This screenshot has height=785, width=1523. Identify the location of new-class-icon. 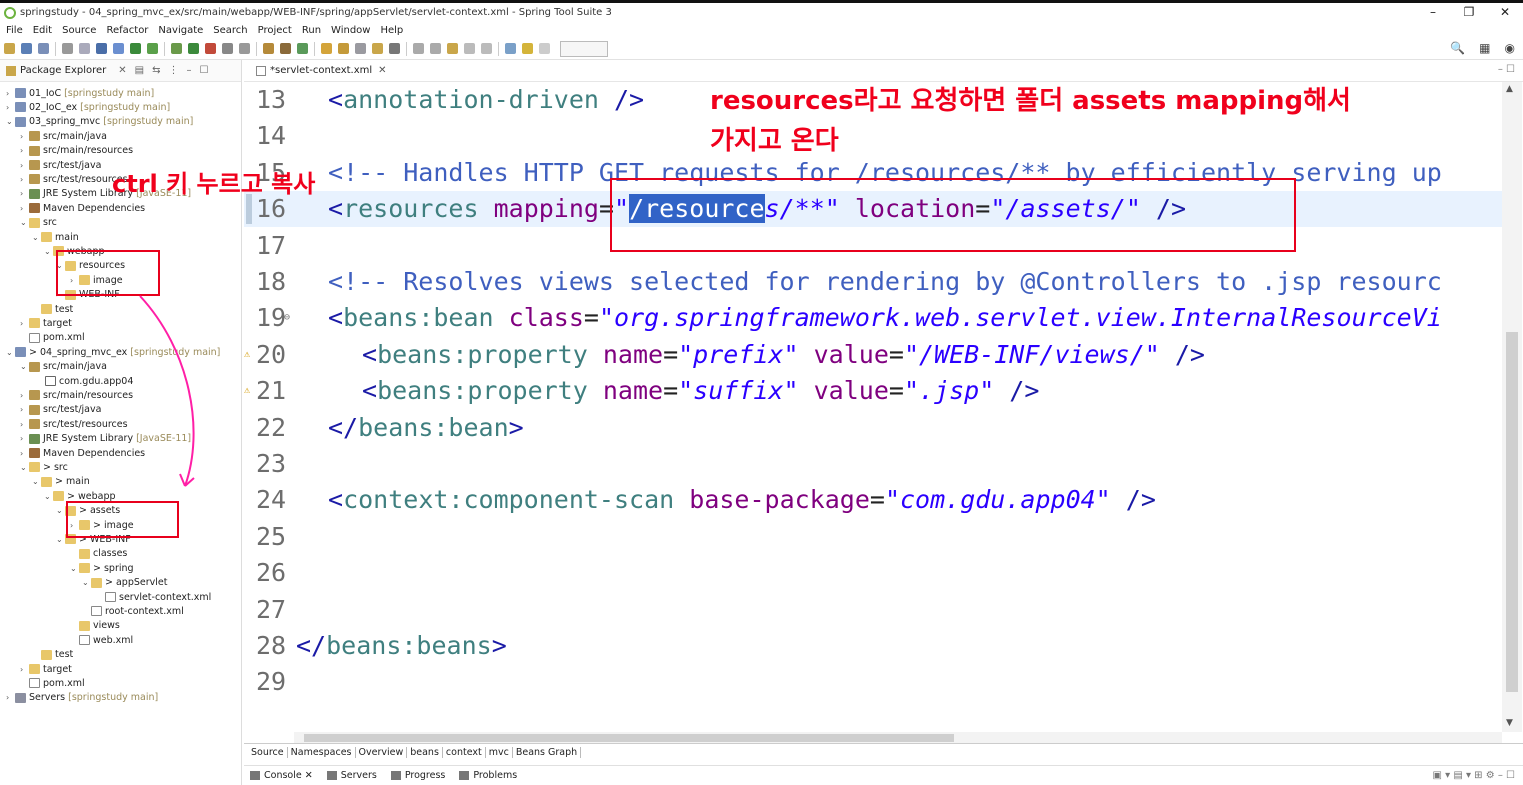
(302, 48).